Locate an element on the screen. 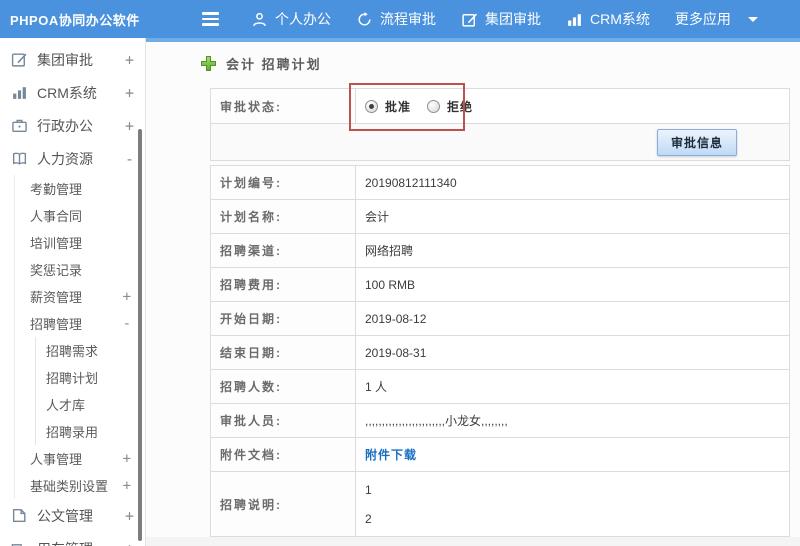  description-line: 2 is located at coordinates (368, 518).